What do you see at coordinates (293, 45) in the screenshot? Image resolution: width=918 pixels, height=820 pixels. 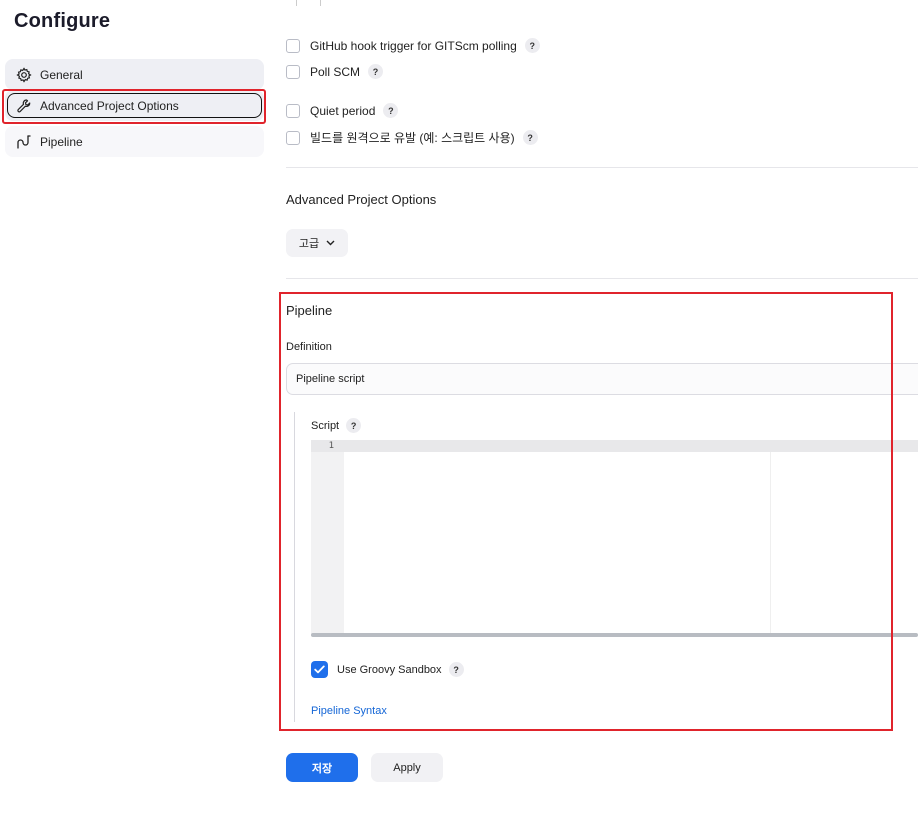 I see `github-hook-checkbox` at bounding box center [293, 45].